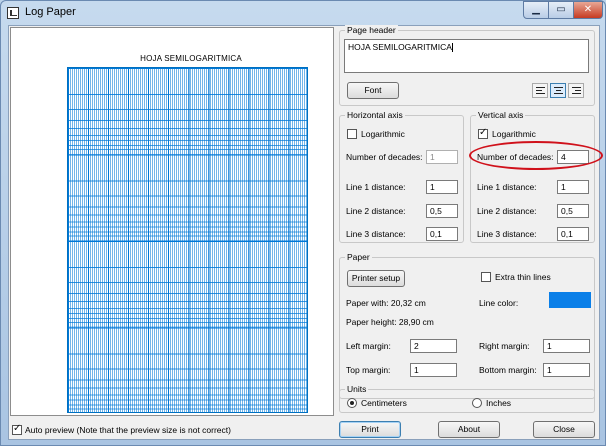 This screenshot has width=606, height=446. Describe the element at coordinates (501, 115) in the screenshot. I see `vertical-axis-group-title: Vertical axis` at that location.